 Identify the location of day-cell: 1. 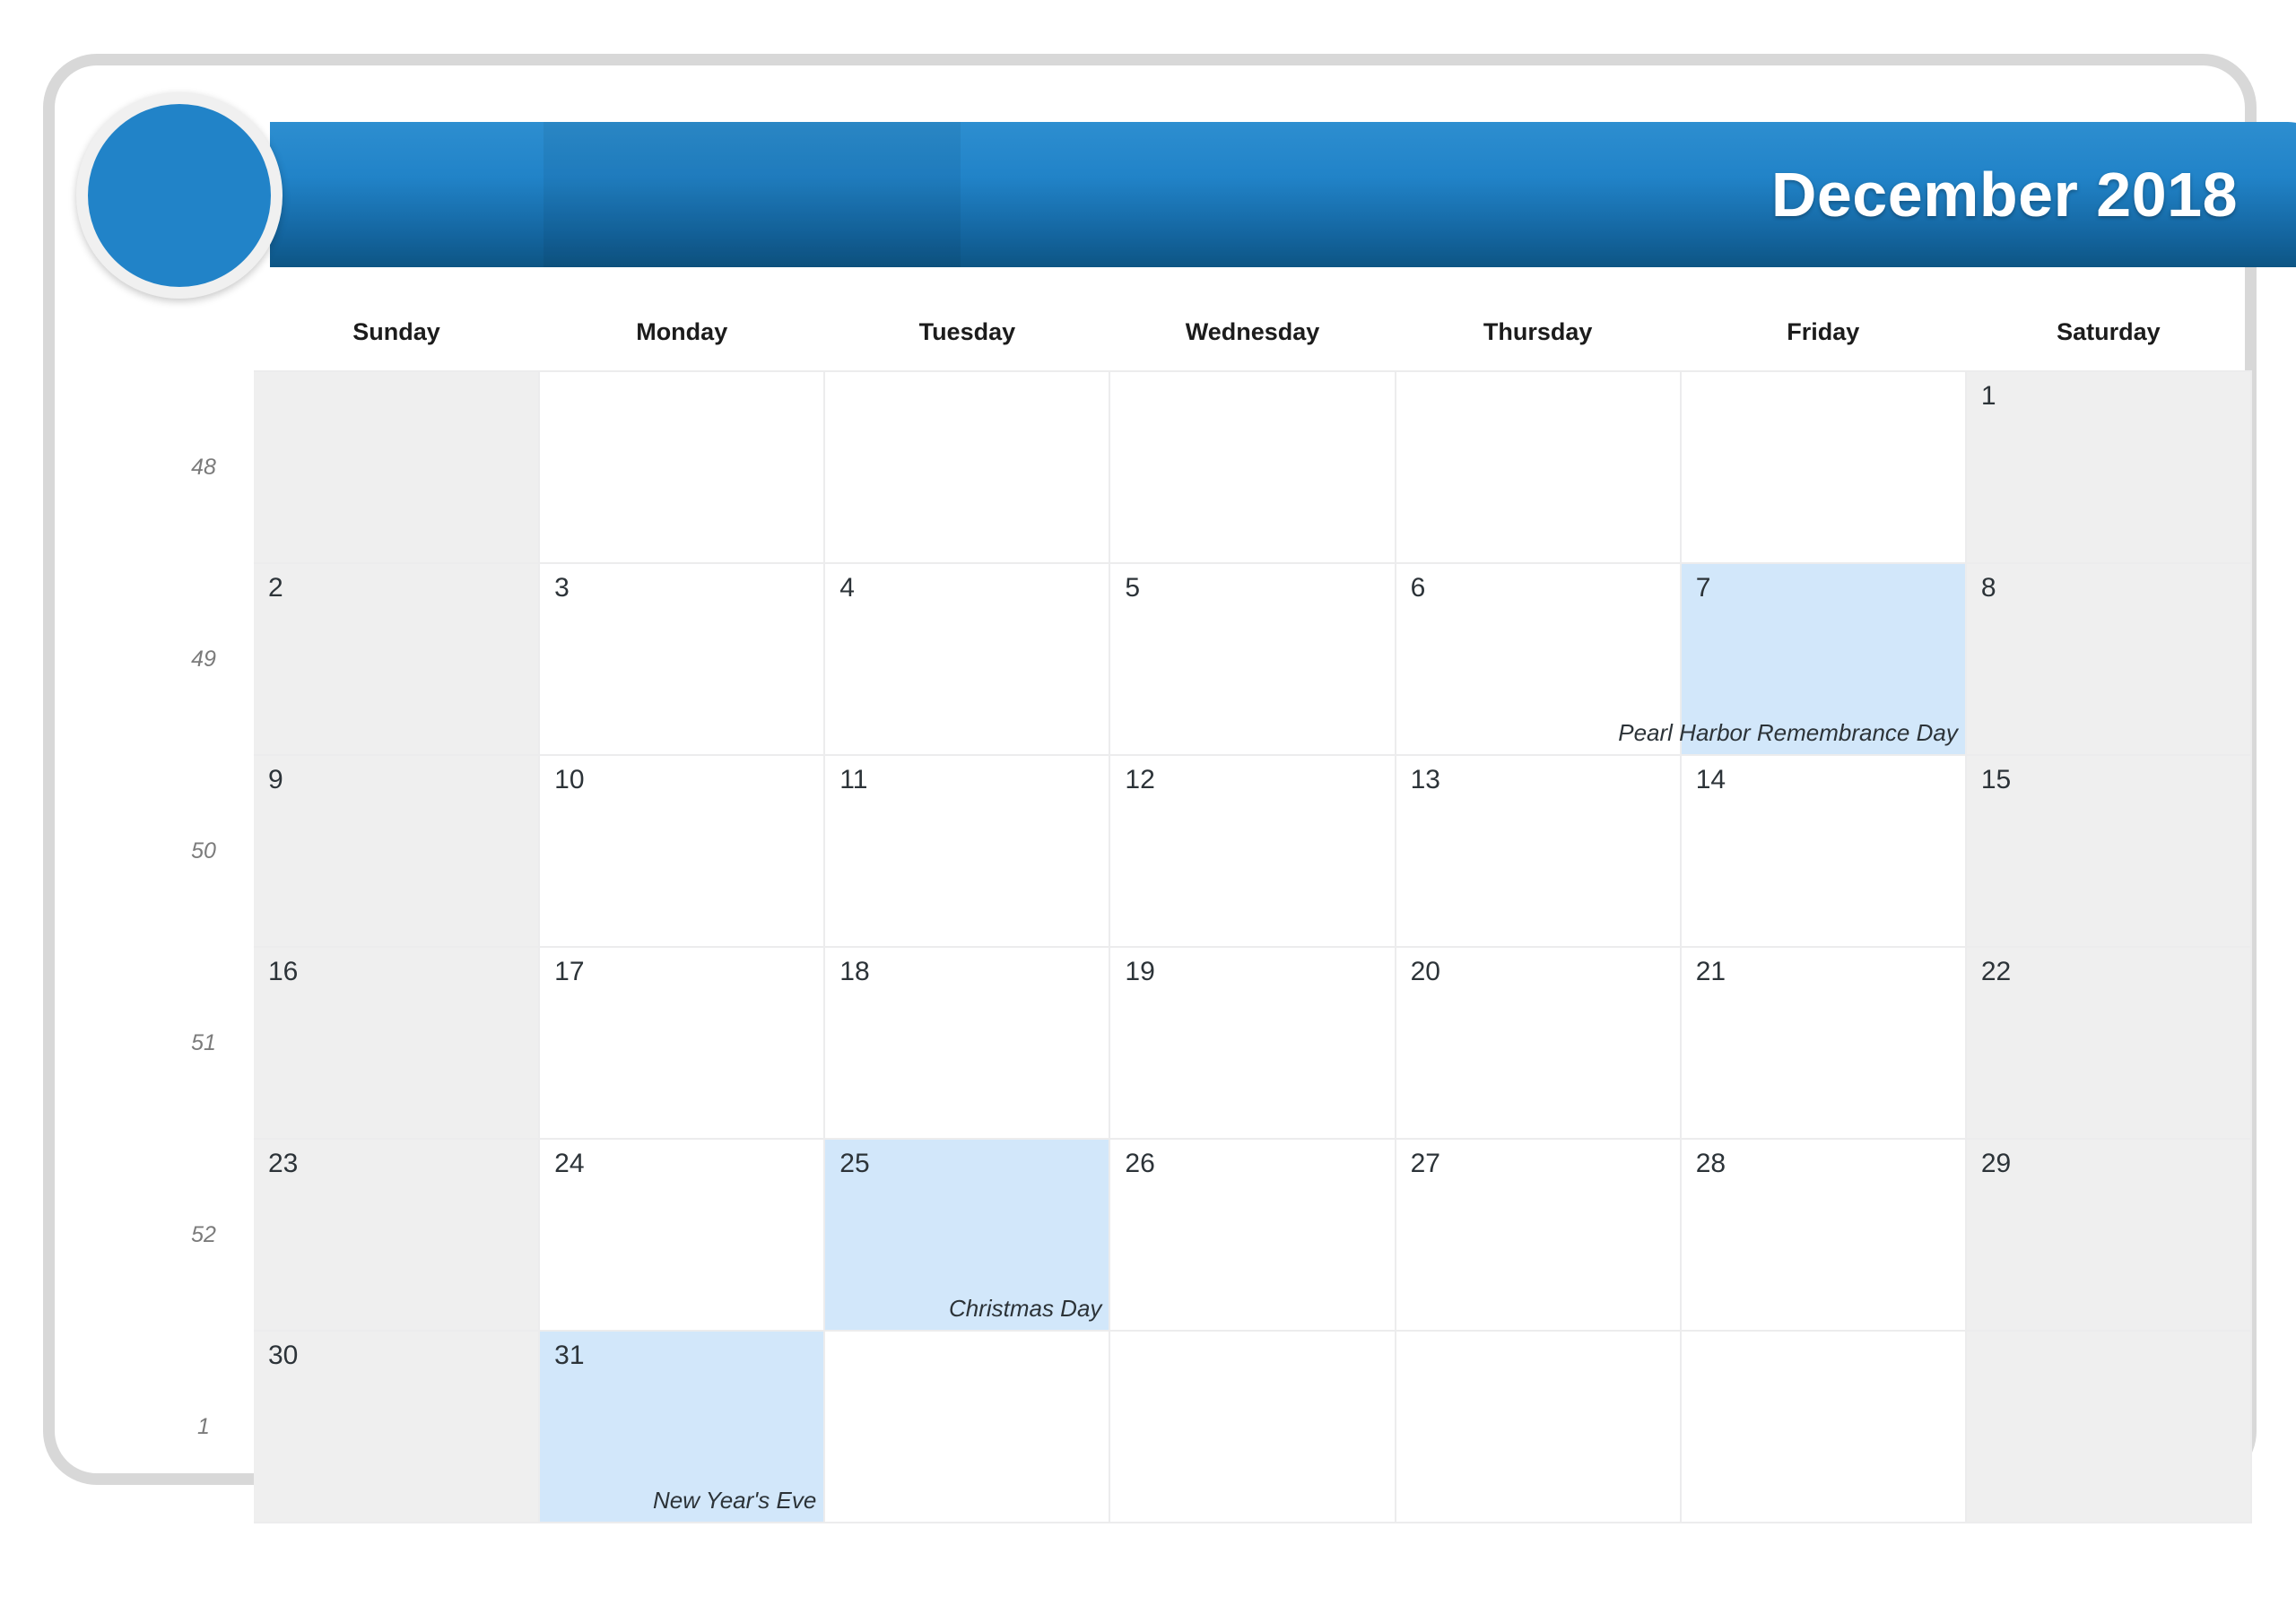
(2109, 467).